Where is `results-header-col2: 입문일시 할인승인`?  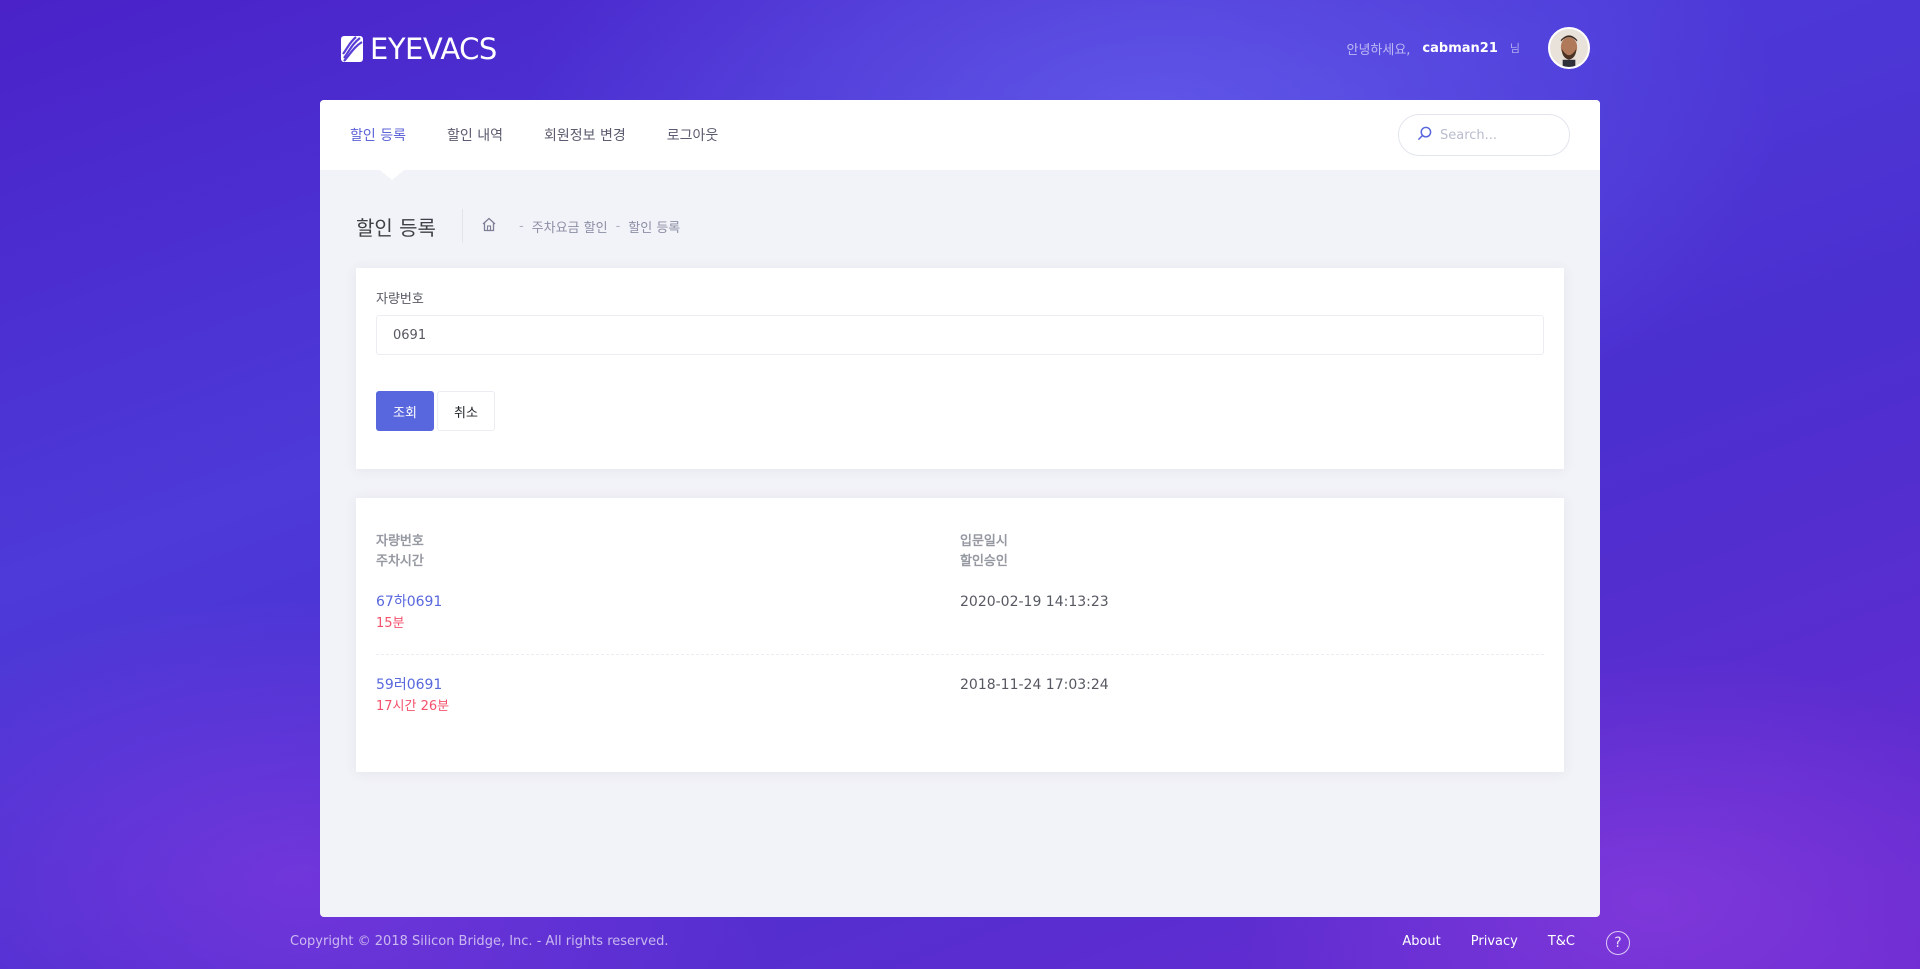
results-header-col2: 입문일시 할인승인 is located at coordinates (1252, 552).